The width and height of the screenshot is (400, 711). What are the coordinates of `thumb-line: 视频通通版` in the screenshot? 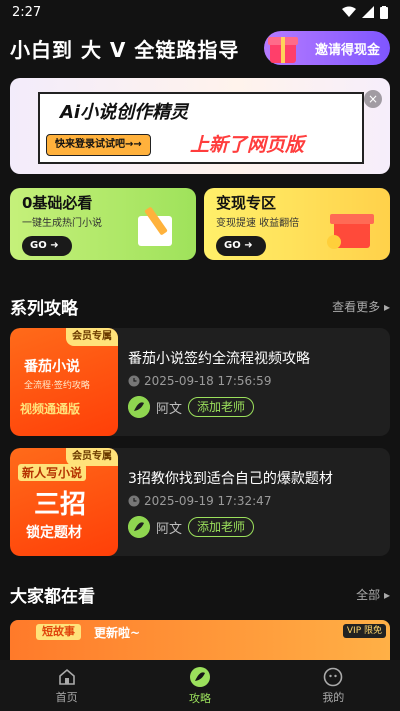 It's located at (50, 409).